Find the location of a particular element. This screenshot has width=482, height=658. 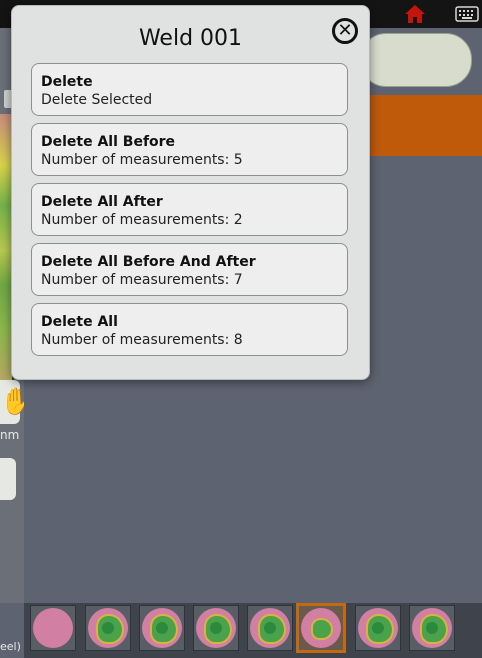

dialog-title: Weld 001 is located at coordinates (190, 38).